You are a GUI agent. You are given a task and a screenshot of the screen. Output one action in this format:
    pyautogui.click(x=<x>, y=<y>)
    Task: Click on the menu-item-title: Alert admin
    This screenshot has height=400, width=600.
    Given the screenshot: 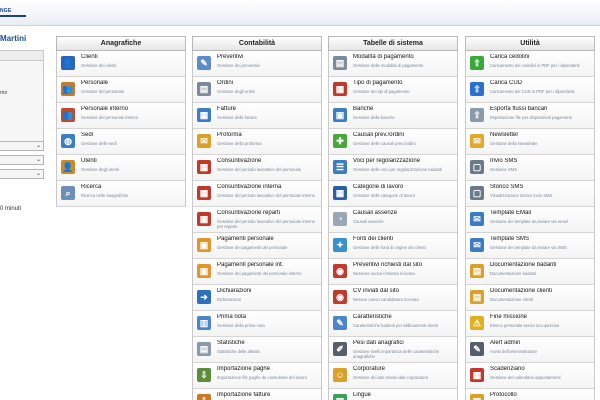 What is the action you would take?
    pyautogui.click(x=541, y=343)
    